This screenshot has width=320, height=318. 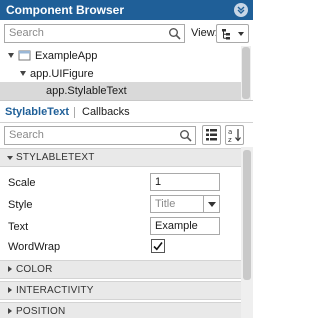 What do you see at coordinates (230, 140) in the screenshot?
I see `svg-text: z` at bounding box center [230, 140].